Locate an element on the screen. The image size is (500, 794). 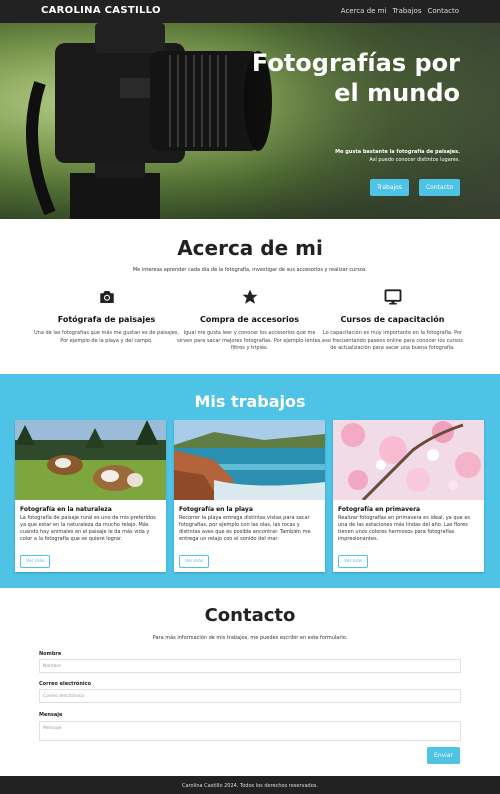
email-input: Correo electrónico is located at coordinates (250, 696).